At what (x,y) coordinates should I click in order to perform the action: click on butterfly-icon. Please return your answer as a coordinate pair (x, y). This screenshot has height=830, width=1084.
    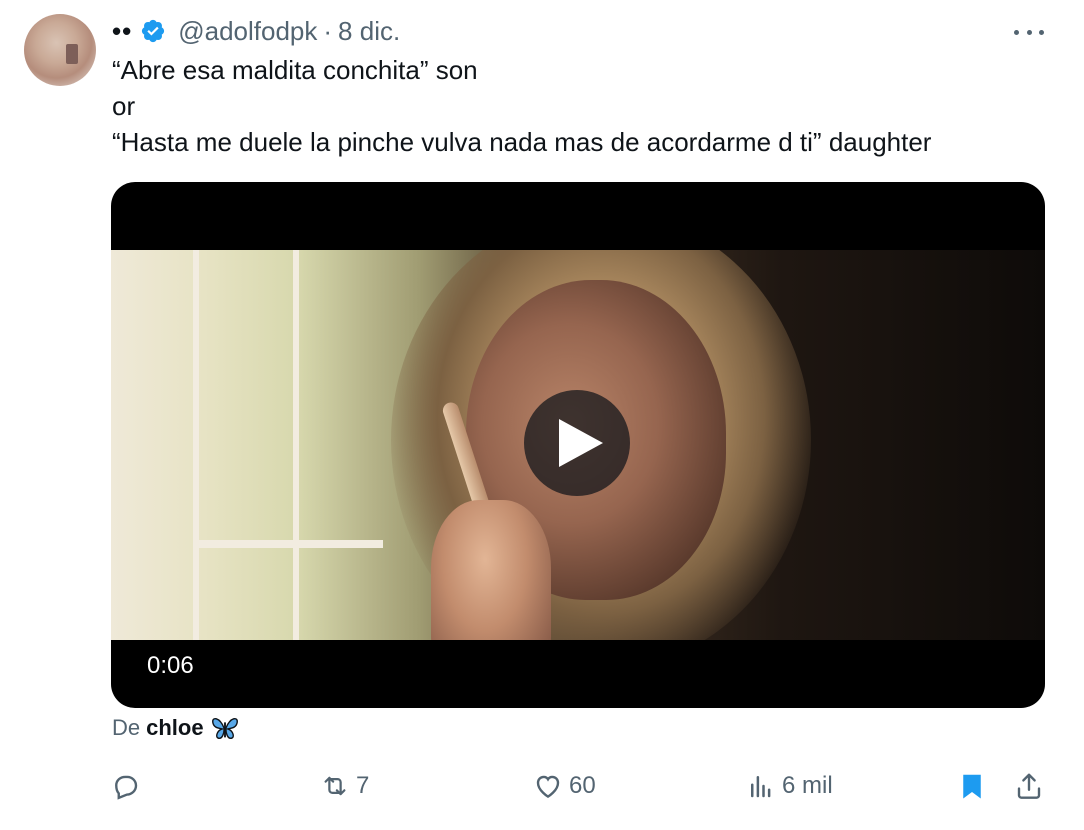
    Looking at the image, I should click on (224, 729).